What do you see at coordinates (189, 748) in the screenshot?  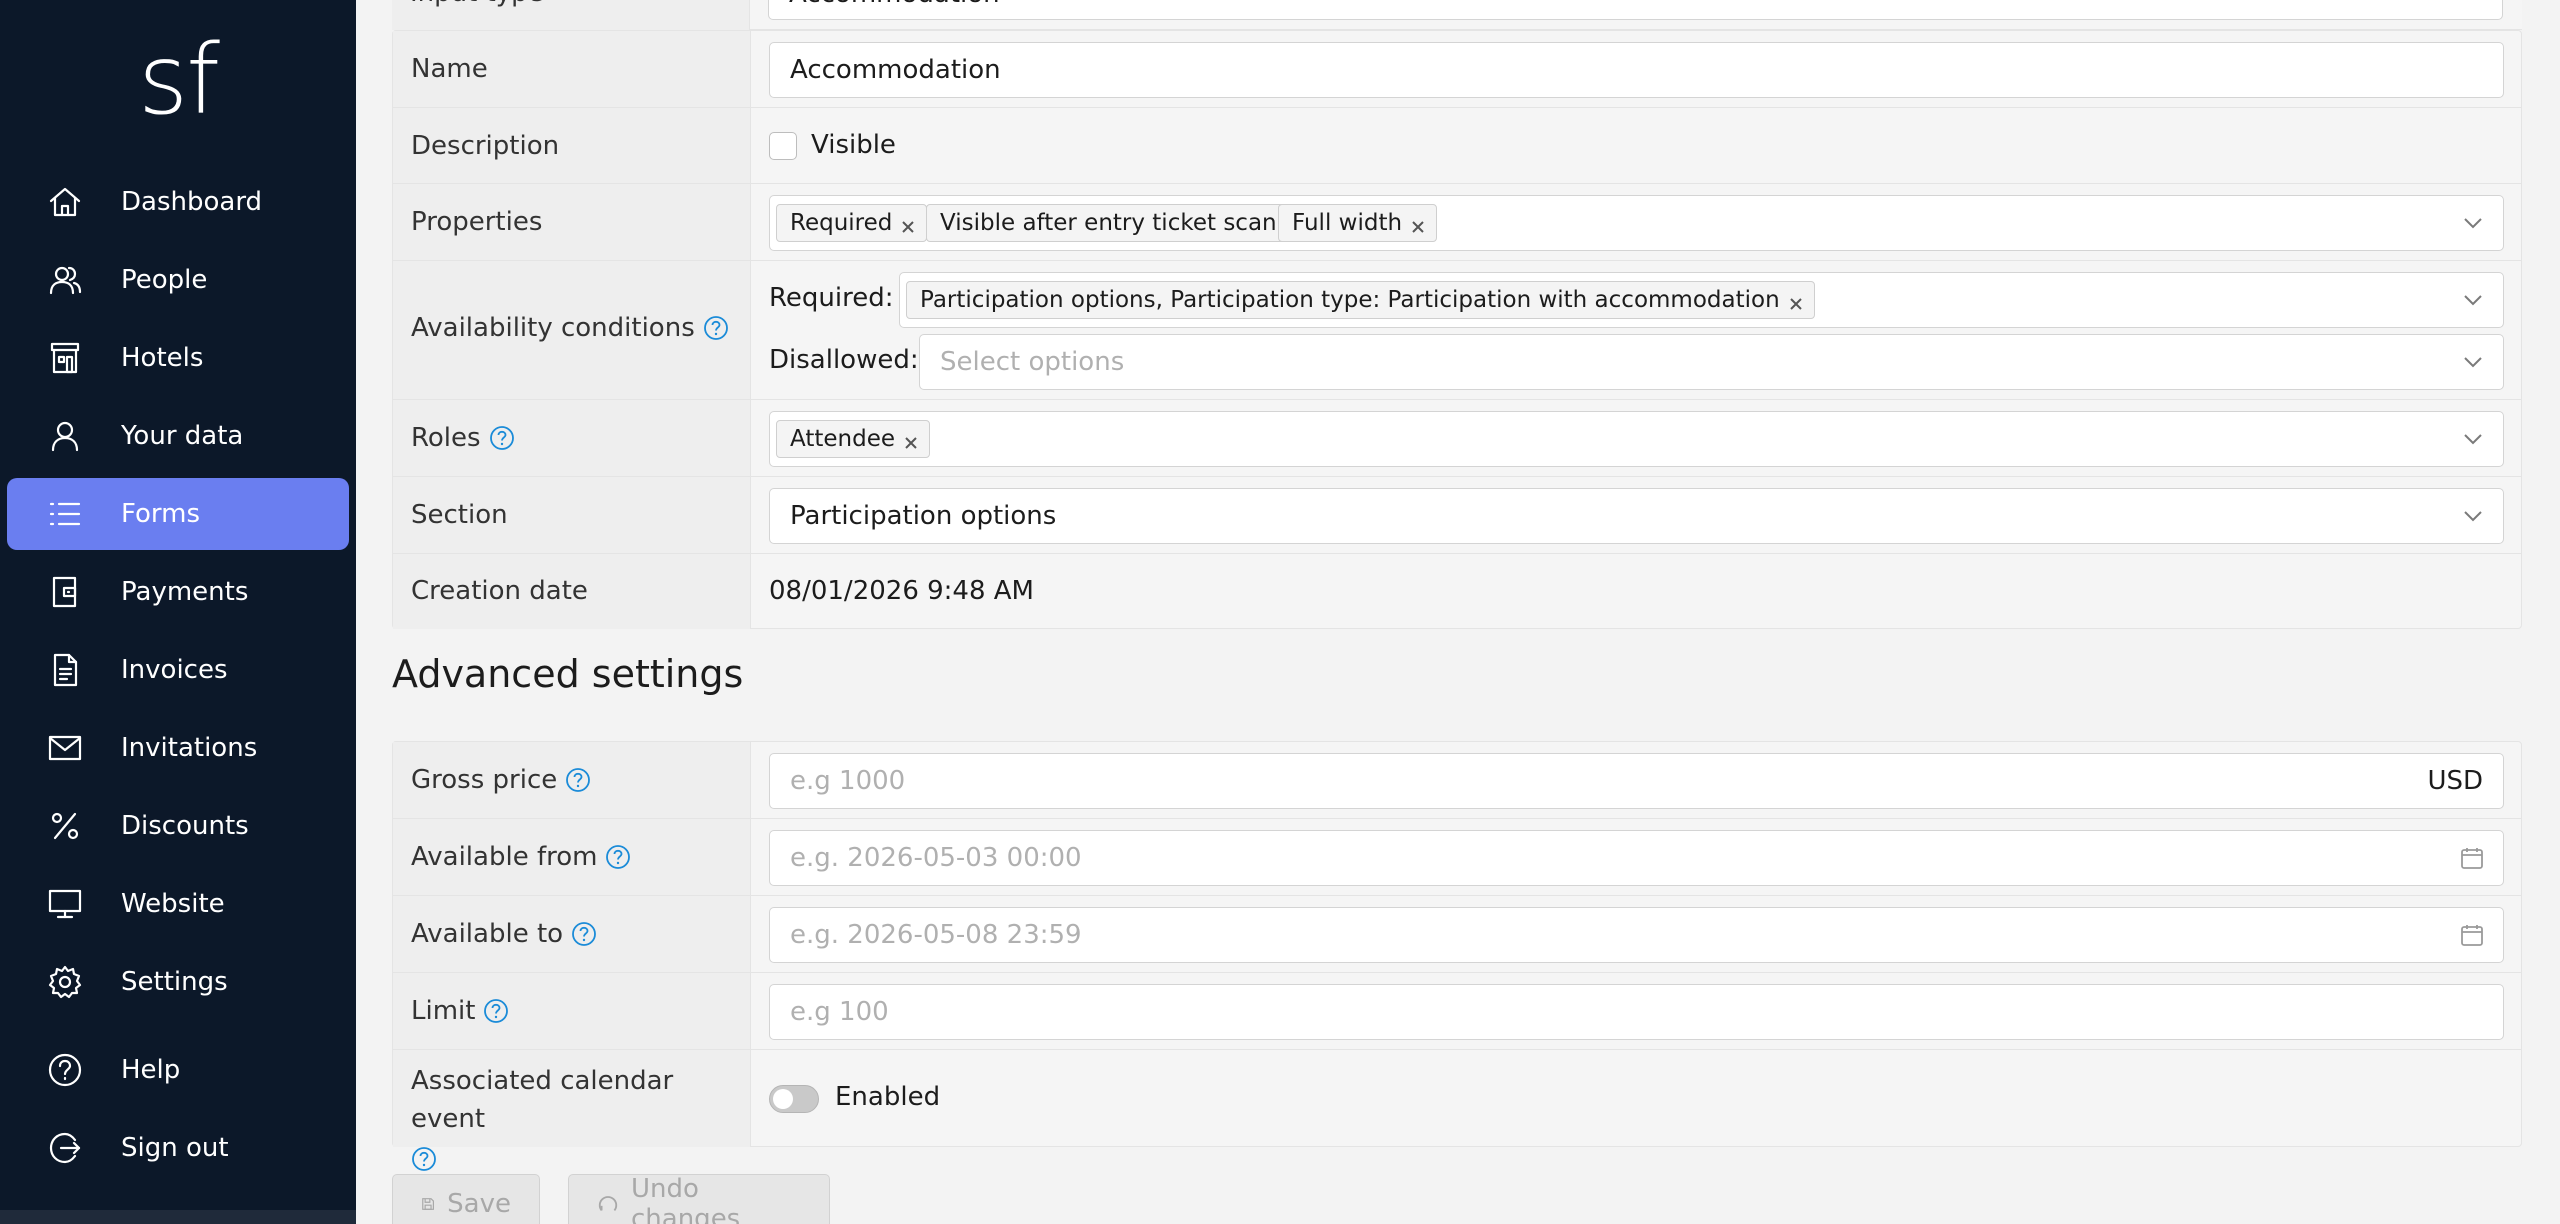 I see `nav-label: Invitations` at bounding box center [189, 748].